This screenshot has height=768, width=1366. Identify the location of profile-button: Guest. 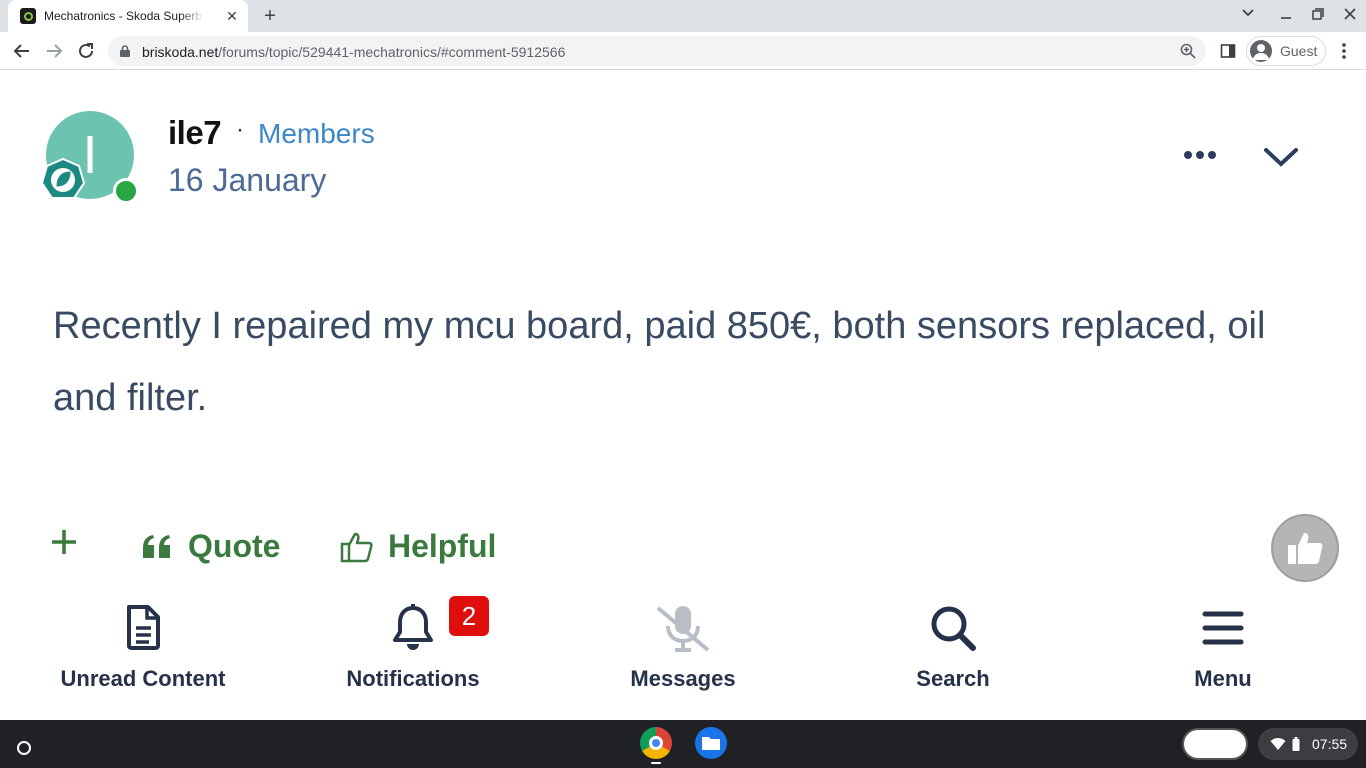
(1286, 51).